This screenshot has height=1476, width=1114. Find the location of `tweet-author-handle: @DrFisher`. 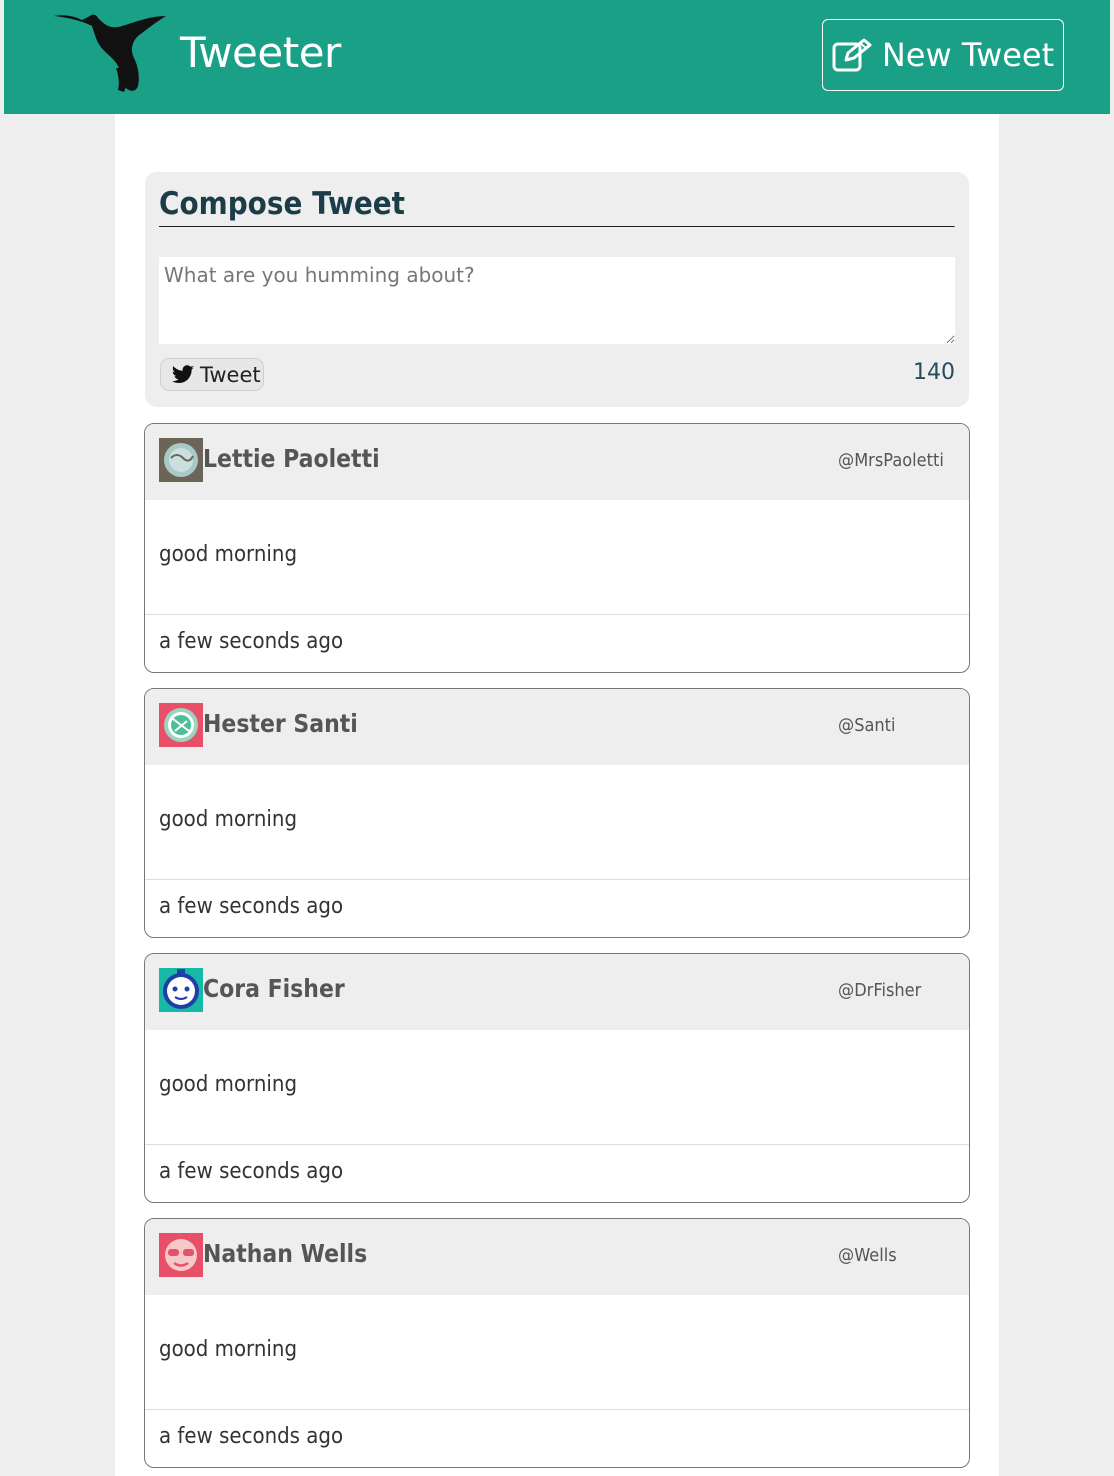

tweet-author-handle: @DrFisher is located at coordinates (880, 990).